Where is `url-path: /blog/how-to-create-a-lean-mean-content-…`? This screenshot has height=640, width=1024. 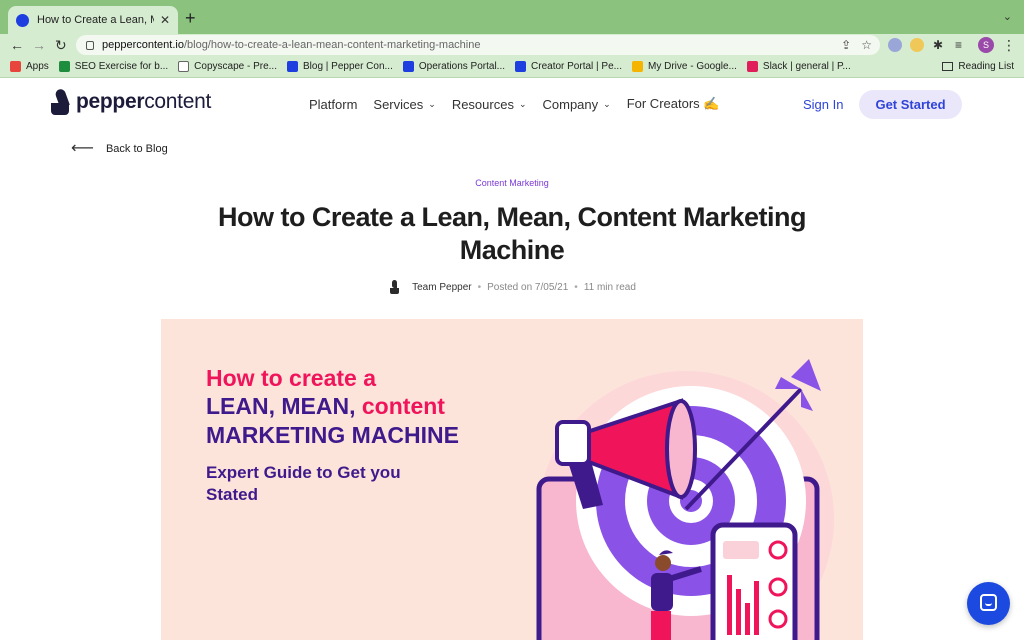 url-path: /blog/how-to-create-a-lean-mean-content-… is located at coordinates (332, 45).